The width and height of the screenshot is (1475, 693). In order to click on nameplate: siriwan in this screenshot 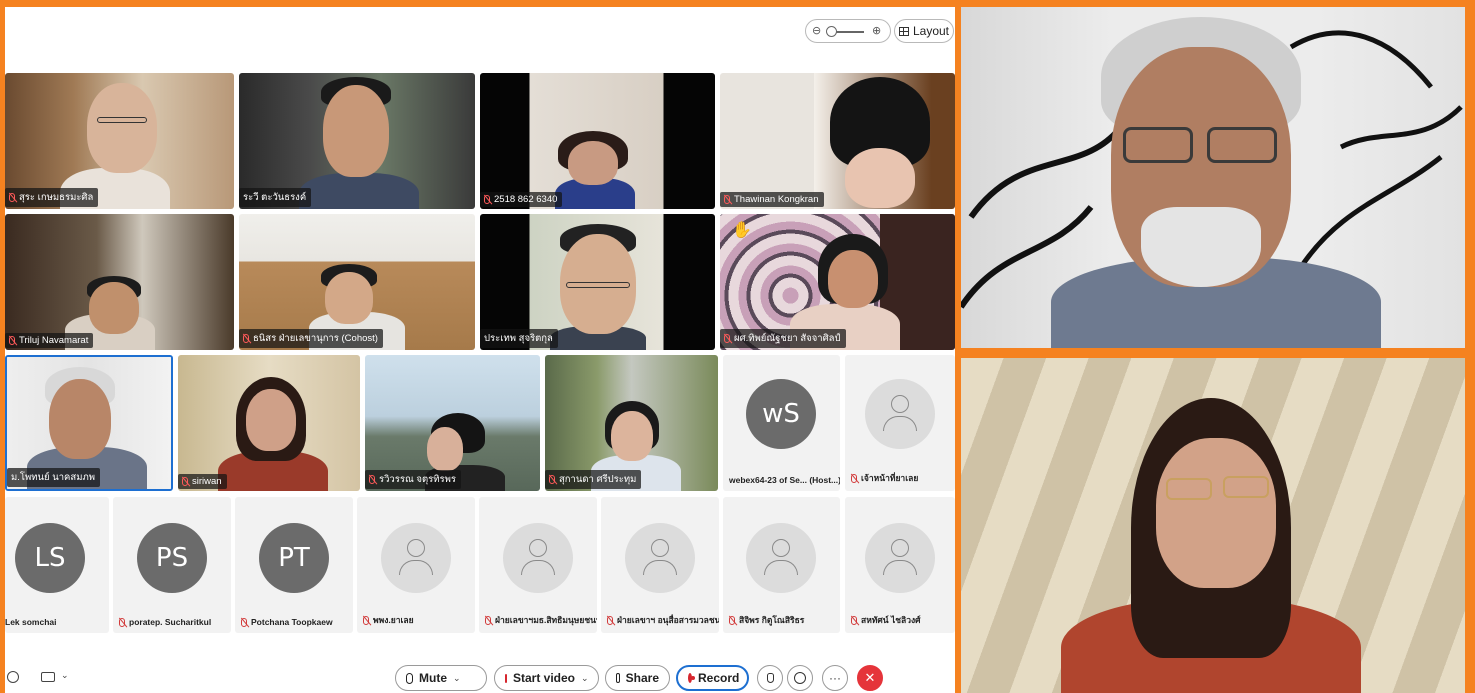, I will do `click(202, 481)`.